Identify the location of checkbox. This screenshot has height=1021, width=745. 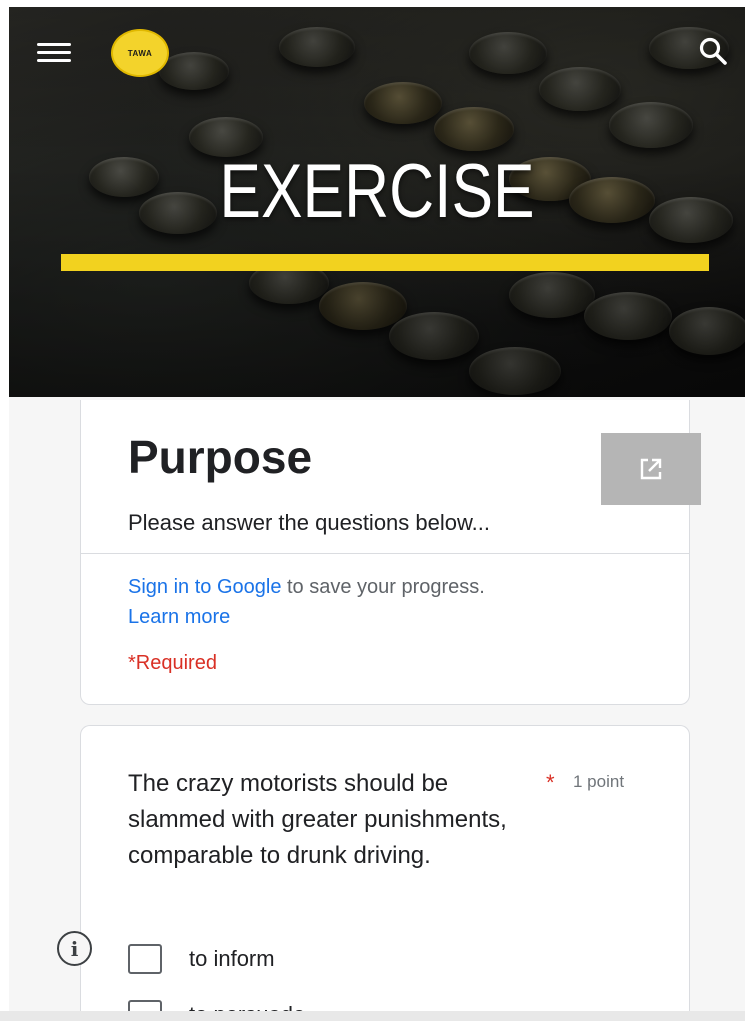
(145, 959).